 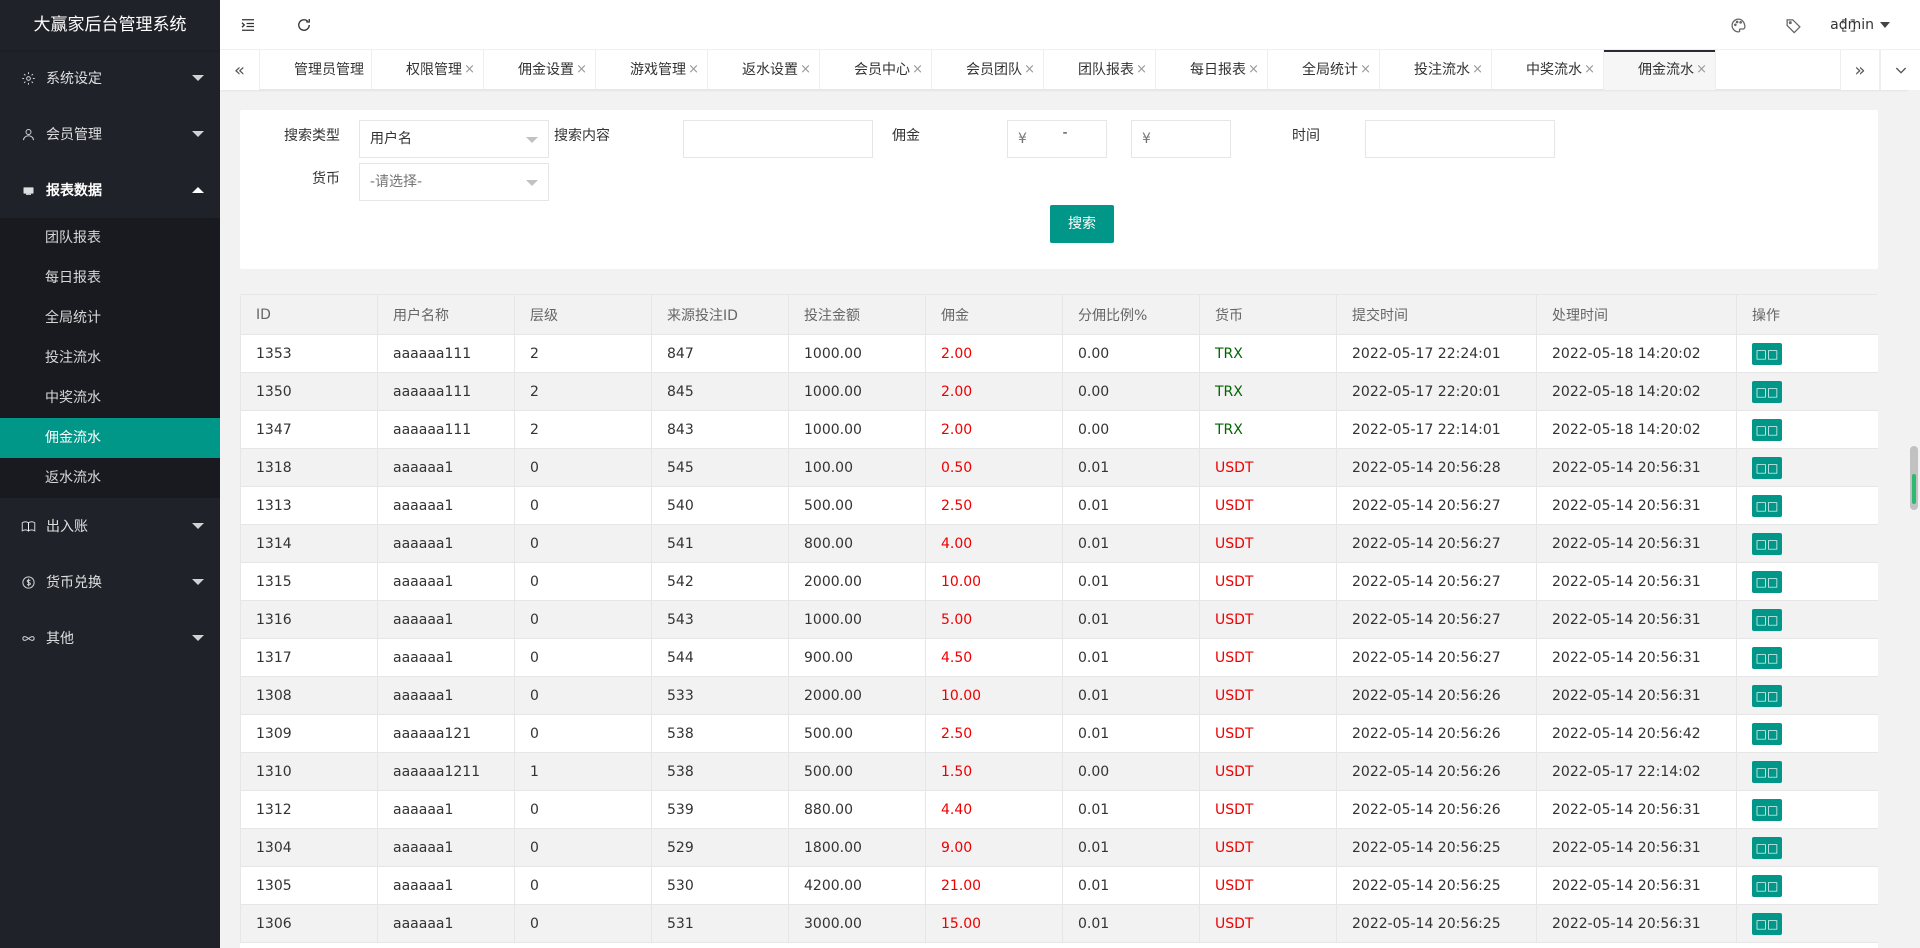 I want to click on search-type-label: 搜索类型, so click(x=312, y=136).